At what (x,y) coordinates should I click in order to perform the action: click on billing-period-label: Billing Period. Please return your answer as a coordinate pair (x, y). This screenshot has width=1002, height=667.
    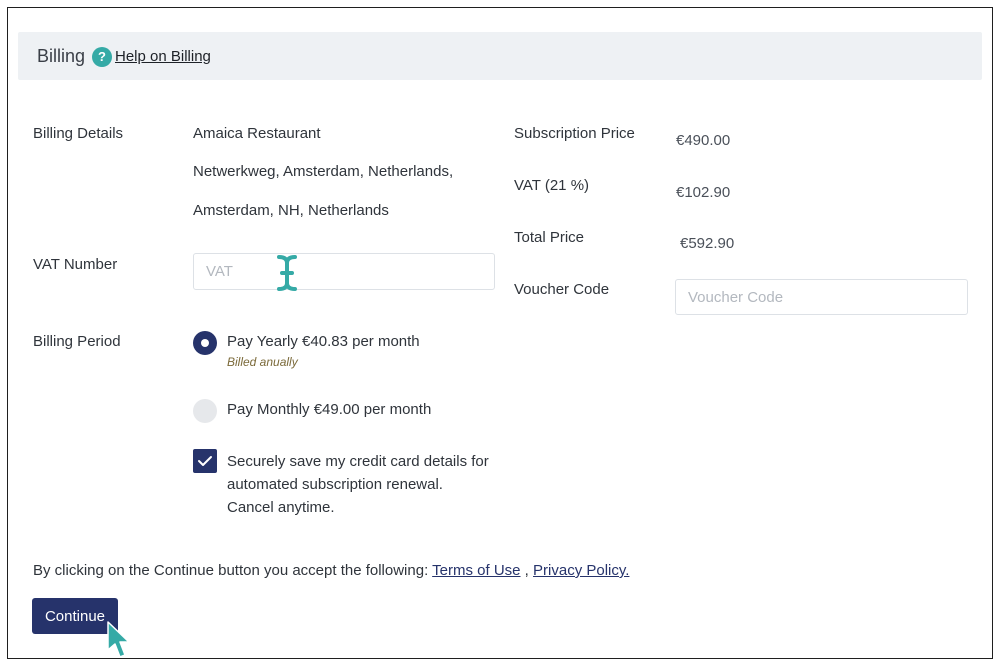
    Looking at the image, I should click on (77, 341).